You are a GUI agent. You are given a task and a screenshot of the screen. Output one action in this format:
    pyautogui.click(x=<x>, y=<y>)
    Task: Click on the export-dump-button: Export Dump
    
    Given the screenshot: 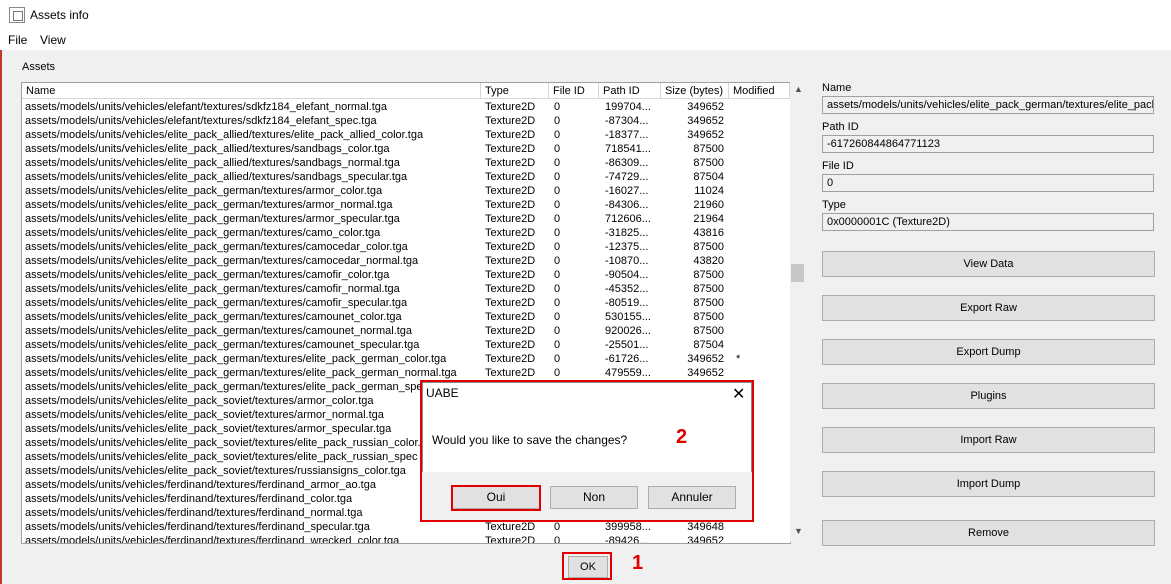 What is the action you would take?
    pyautogui.click(x=988, y=352)
    